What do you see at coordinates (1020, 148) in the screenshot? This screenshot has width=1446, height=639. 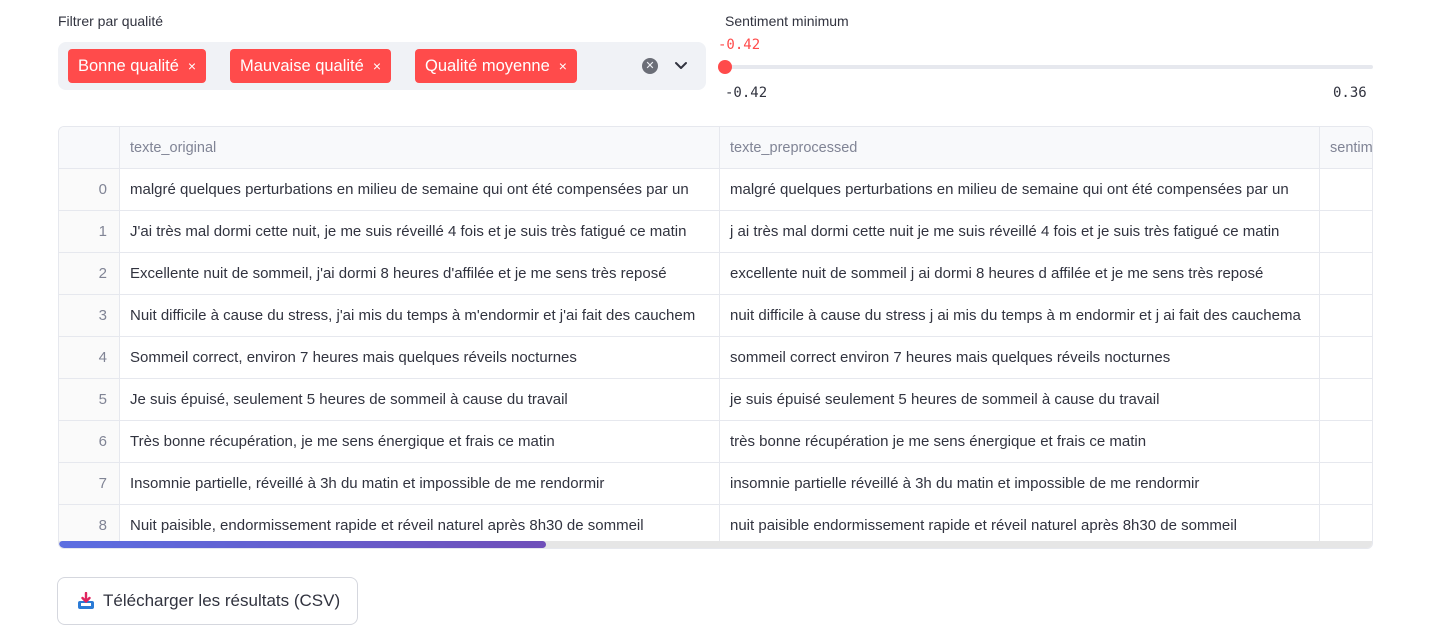 I see `header-texte-preprocessed: texte_preprocessed` at bounding box center [1020, 148].